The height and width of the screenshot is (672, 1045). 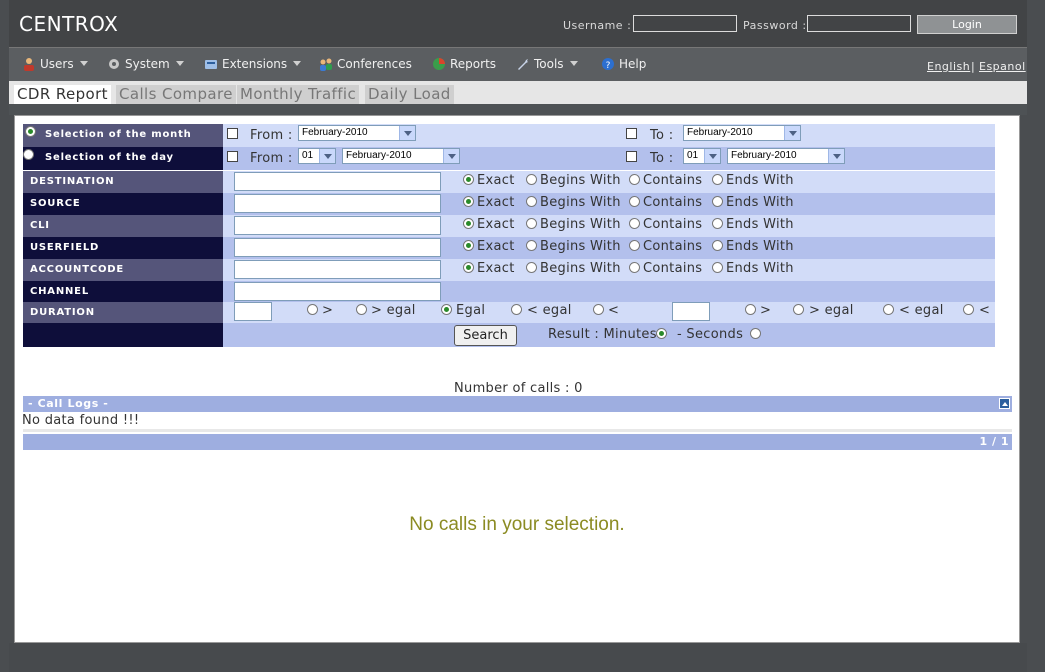 I want to click on duration-to-lte-radio, so click(x=888, y=309).